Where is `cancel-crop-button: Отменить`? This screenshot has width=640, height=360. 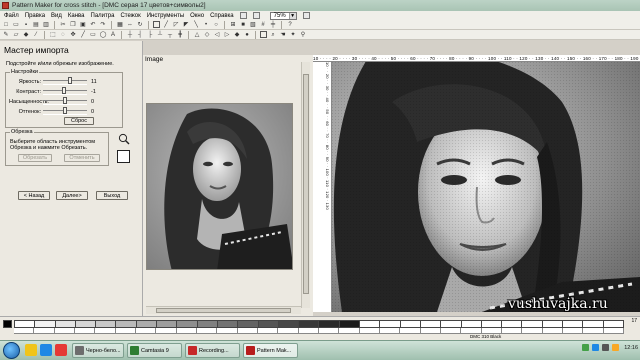
cancel-crop-button: Отменить is located at coordinates (82, 158).